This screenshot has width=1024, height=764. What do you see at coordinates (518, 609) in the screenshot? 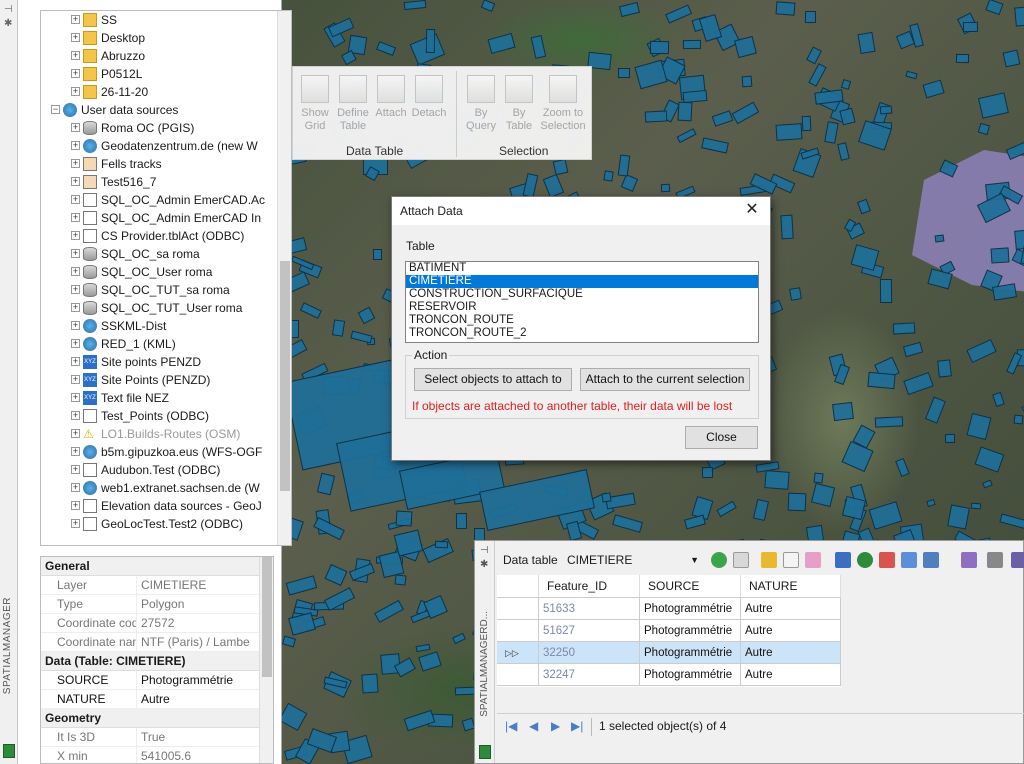
I see `row-header` at bounding box center [518, 609].